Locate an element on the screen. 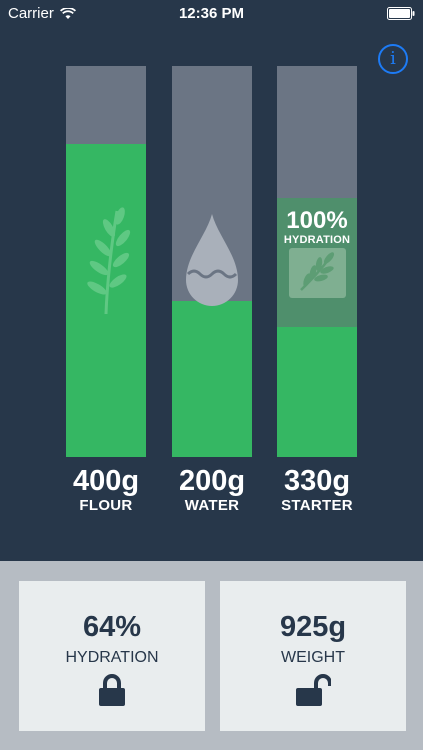 Image resolution: width=423 pixels, height=750 pixels. battery-icon is located at coordinates (401, 13).